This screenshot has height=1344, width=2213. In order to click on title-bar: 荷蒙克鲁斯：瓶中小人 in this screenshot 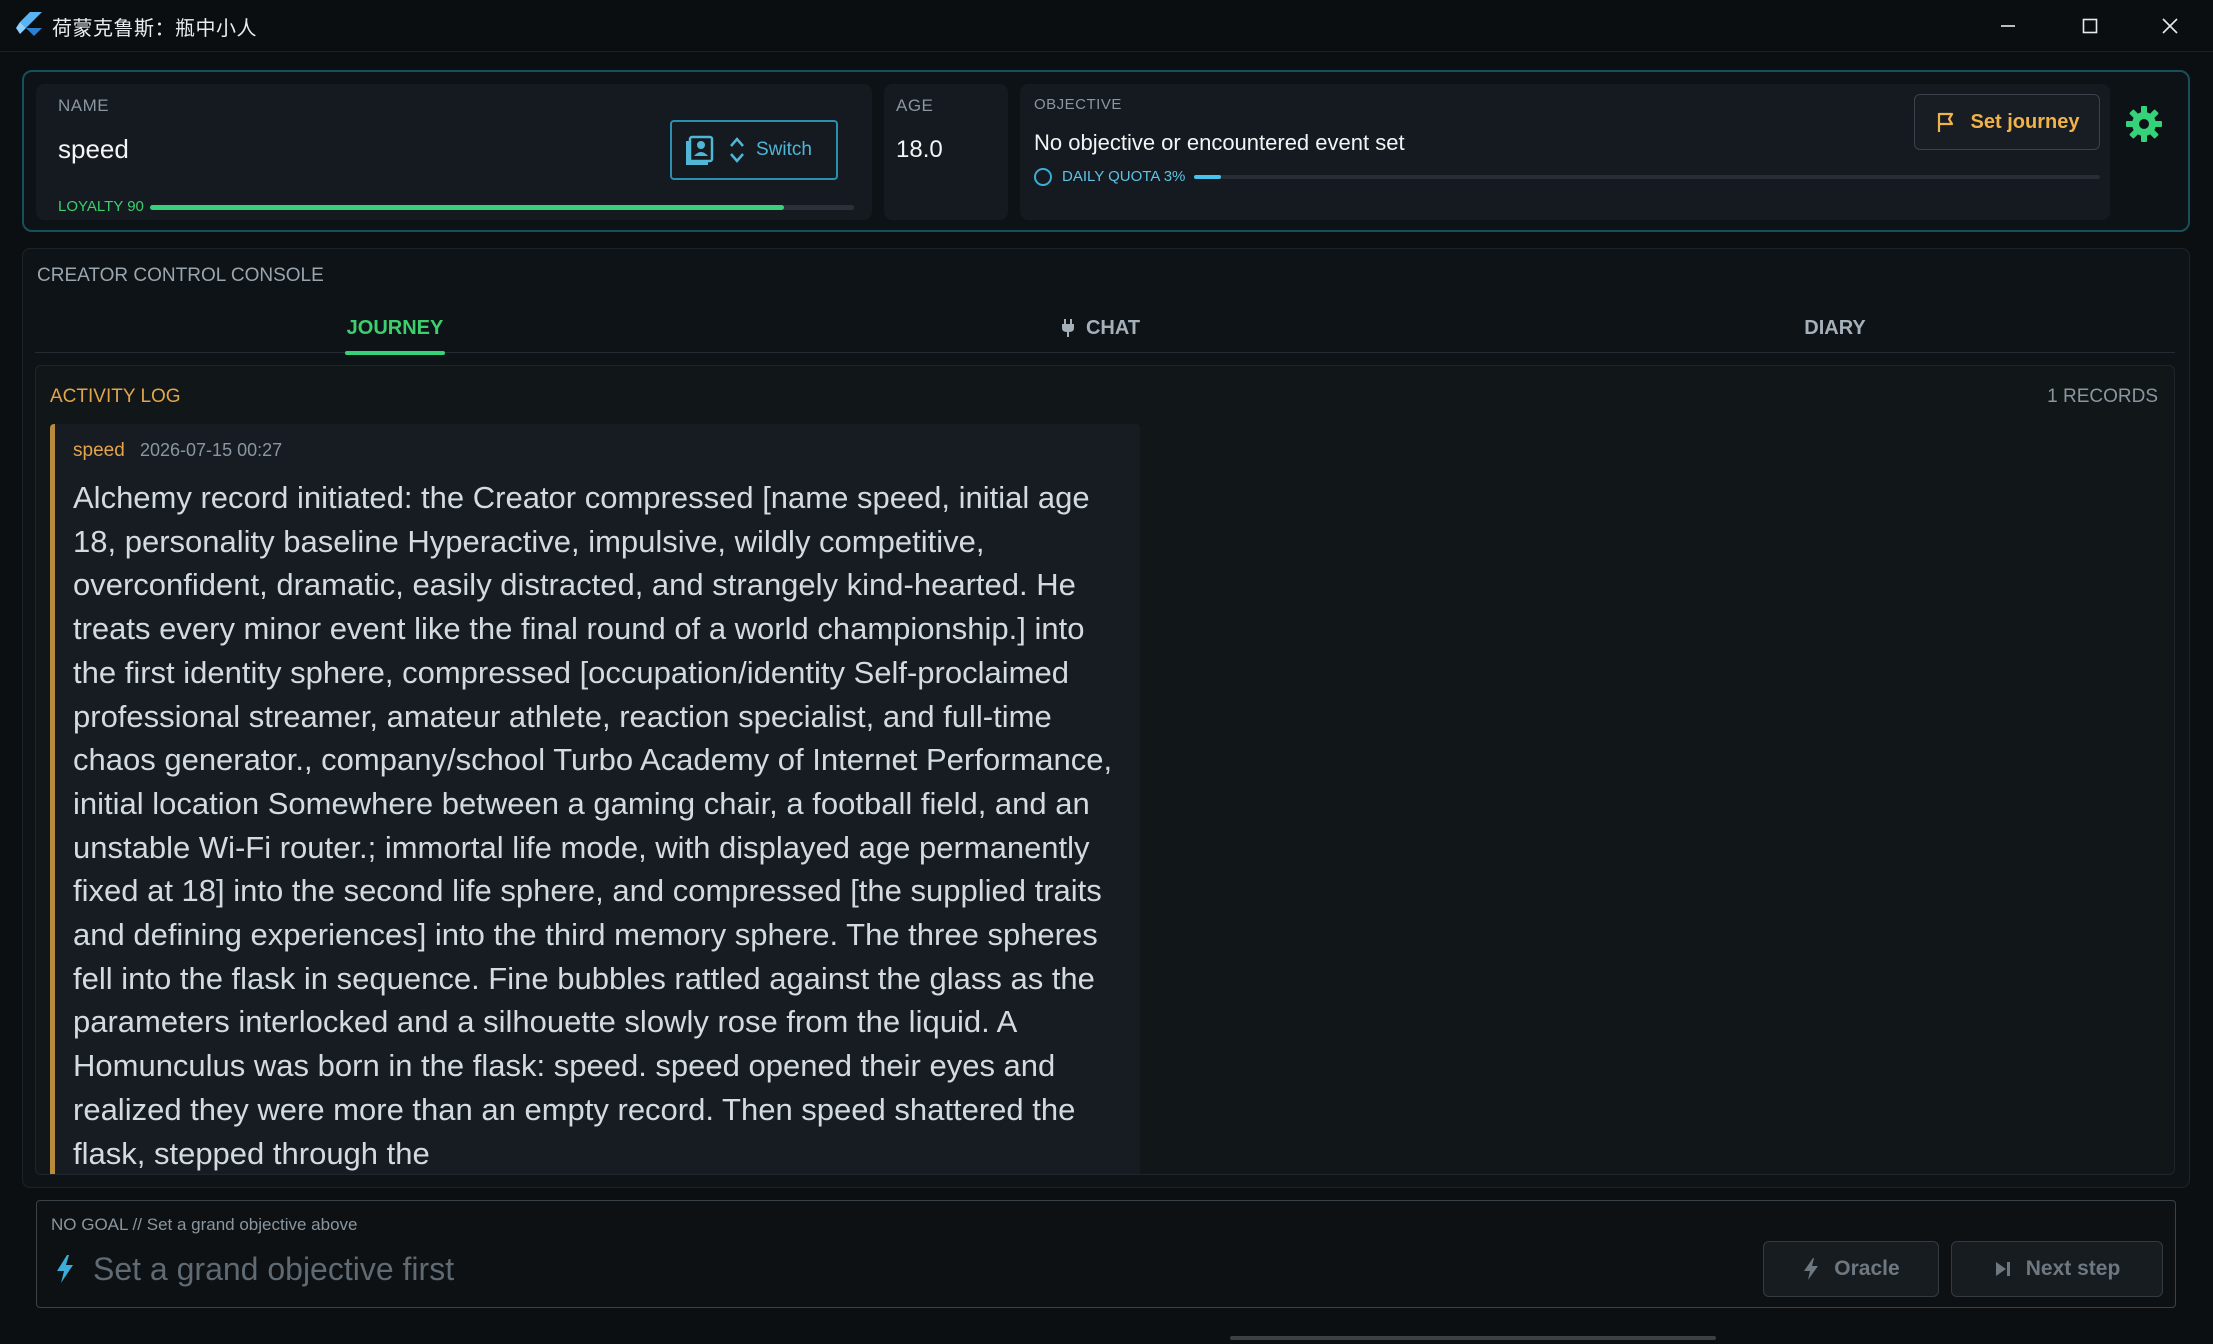, I will do `click(1106, 26)`.